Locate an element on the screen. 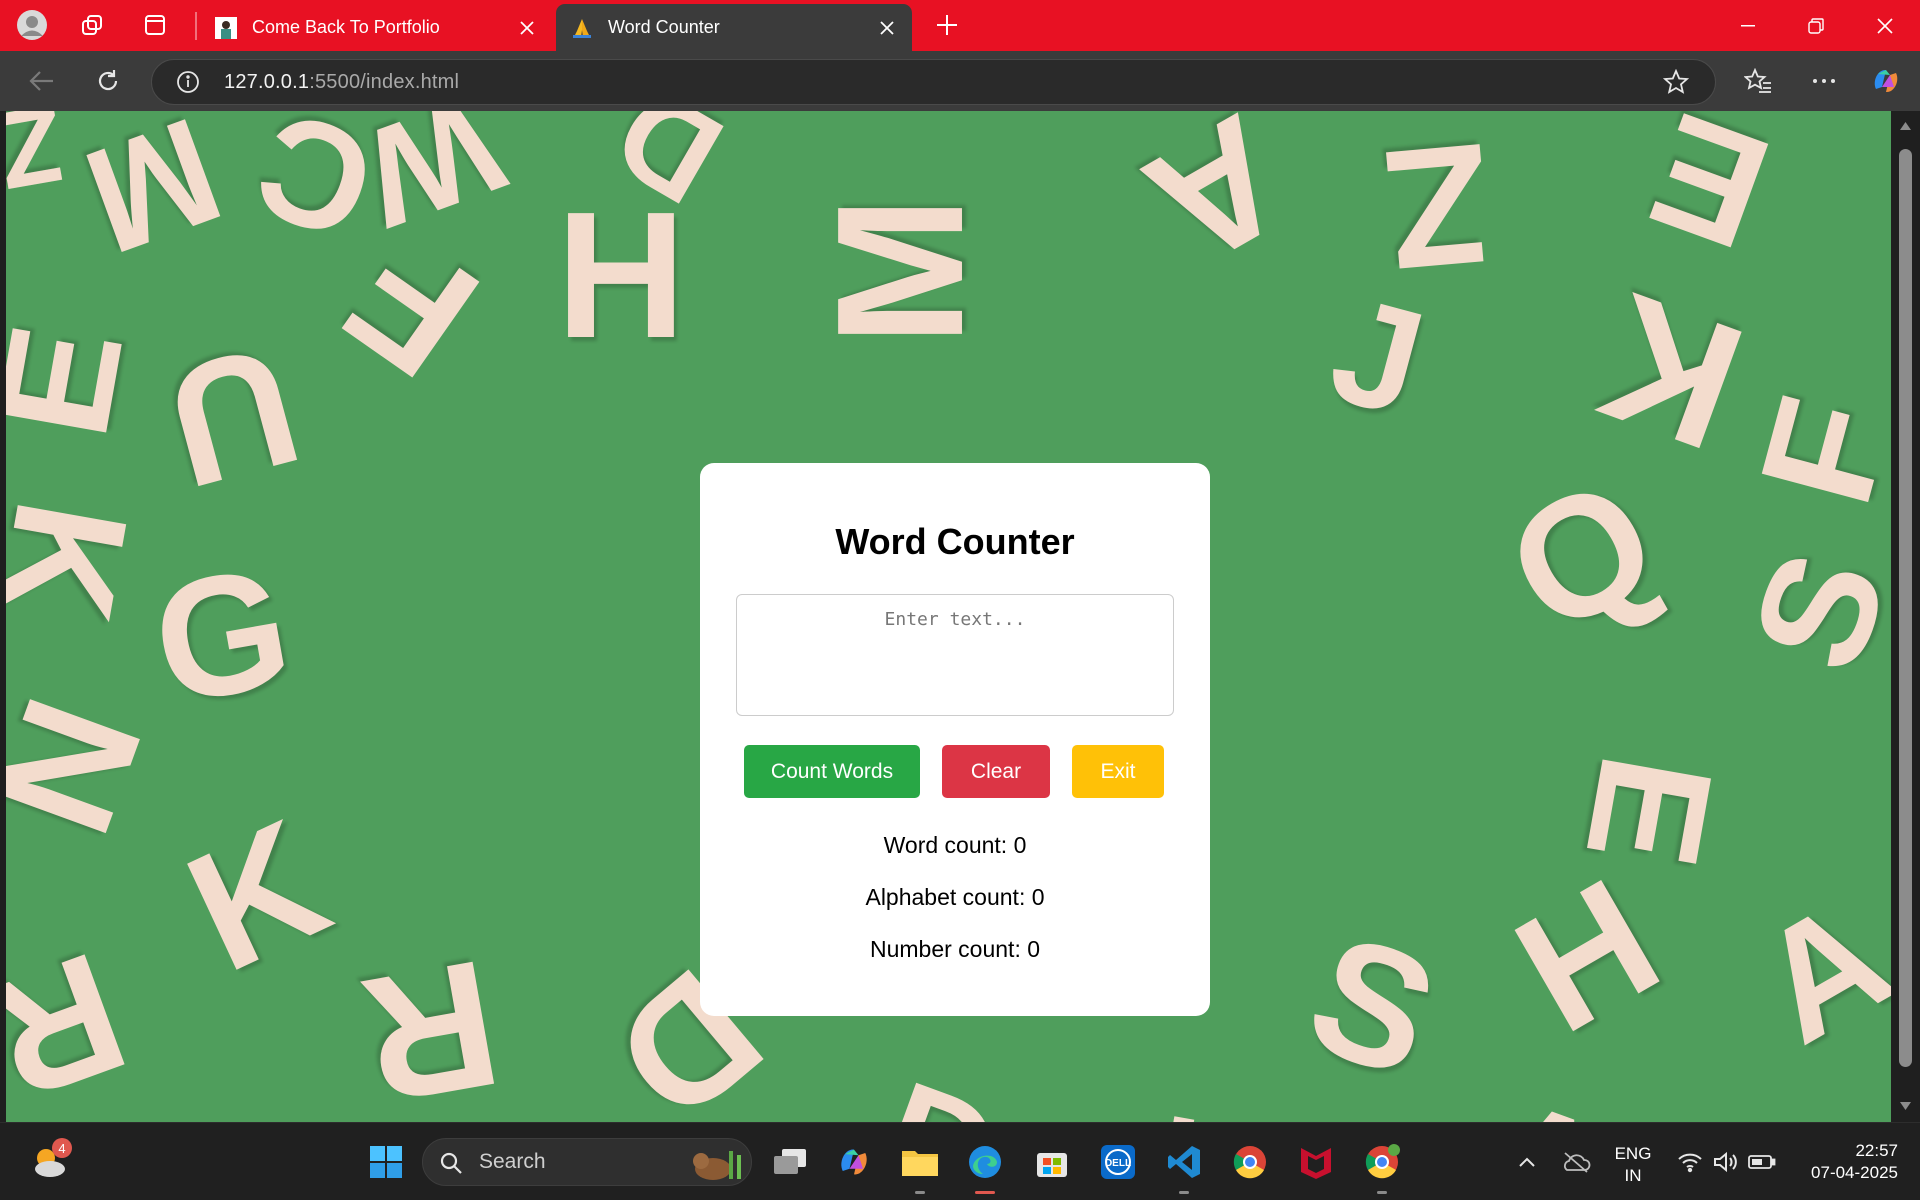 This screenshot has height=1200, width=1920. folded-hands-icon is located at coordinates (582, 28).